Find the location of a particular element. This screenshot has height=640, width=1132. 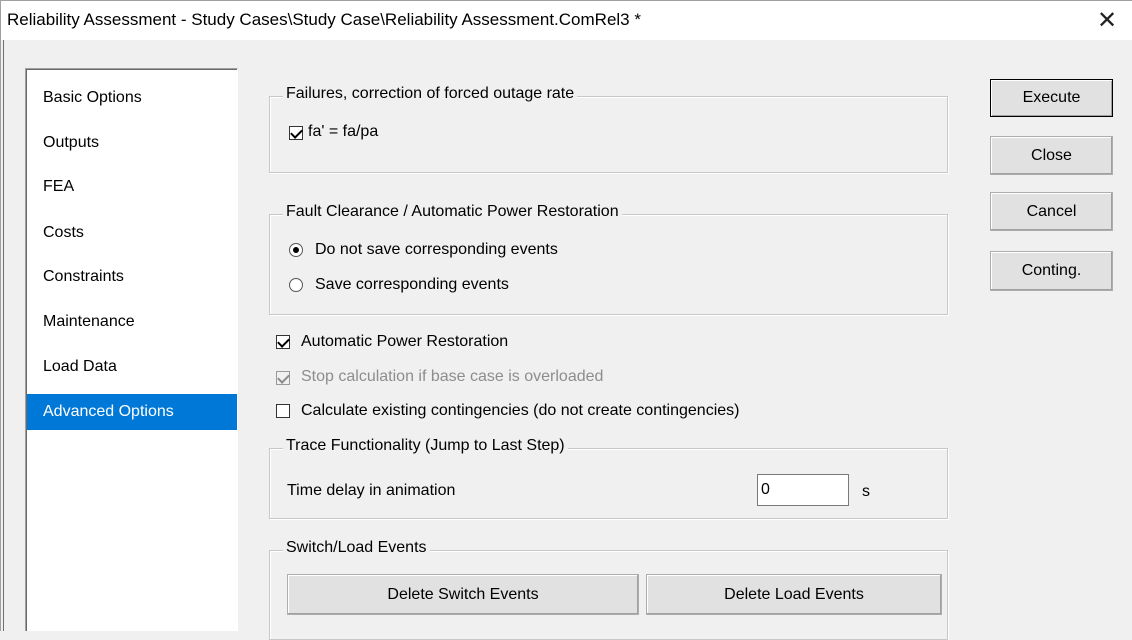

close-icon: ✕ is located at coordinates (1107, 21).